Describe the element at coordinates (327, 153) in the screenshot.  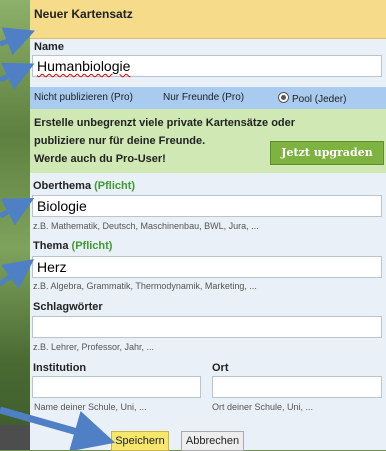
I see `upgrade-button: Jetzt upgraden` at that location.